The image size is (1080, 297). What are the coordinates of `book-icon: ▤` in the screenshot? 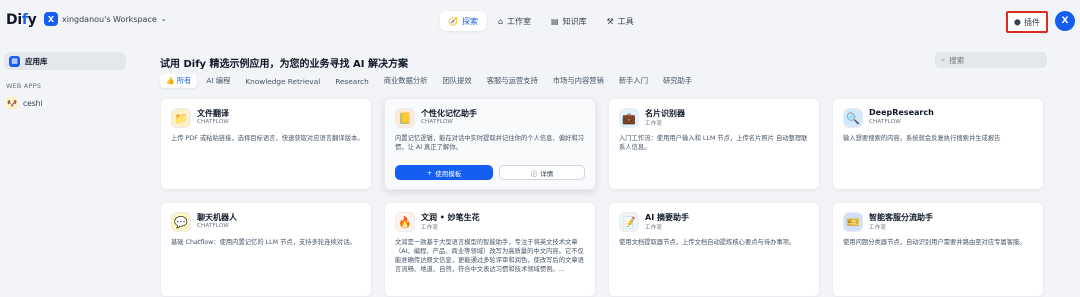 It's located at (555, 21).